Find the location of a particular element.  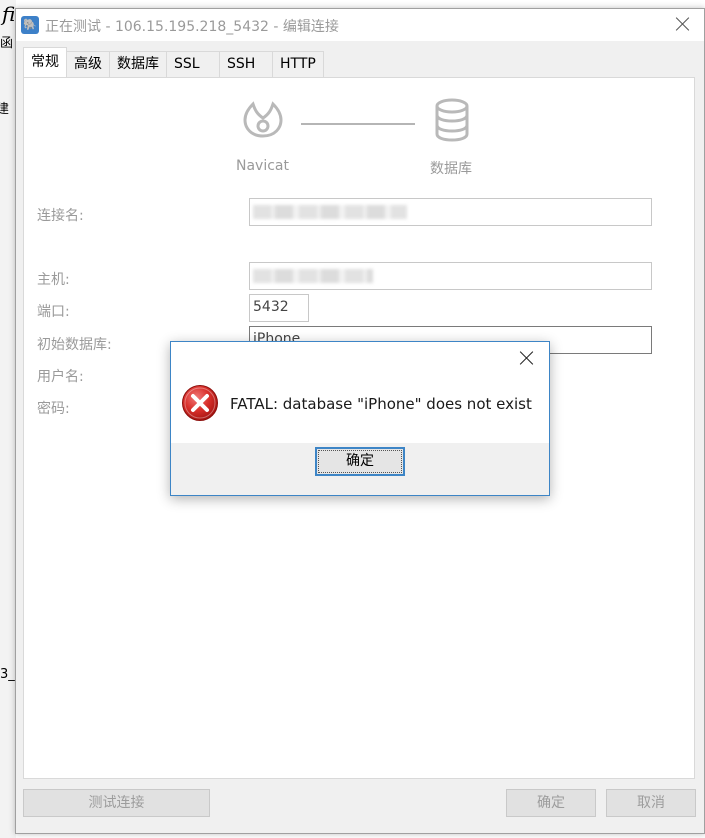

username-label: 用户名: is located at coordinates (60, 377).